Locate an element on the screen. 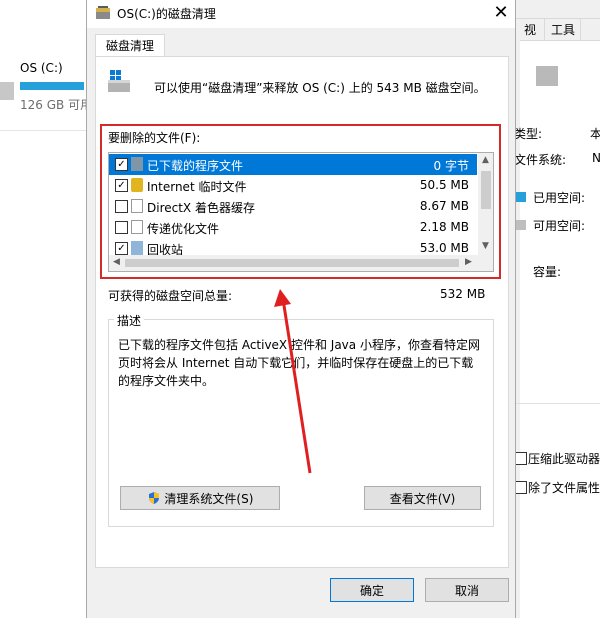 Image resolution: width=600 pixels, height=619 pixels. title-bar: OS(C:)的磁盘清理 ✕ is located at coordinates (301, 14).